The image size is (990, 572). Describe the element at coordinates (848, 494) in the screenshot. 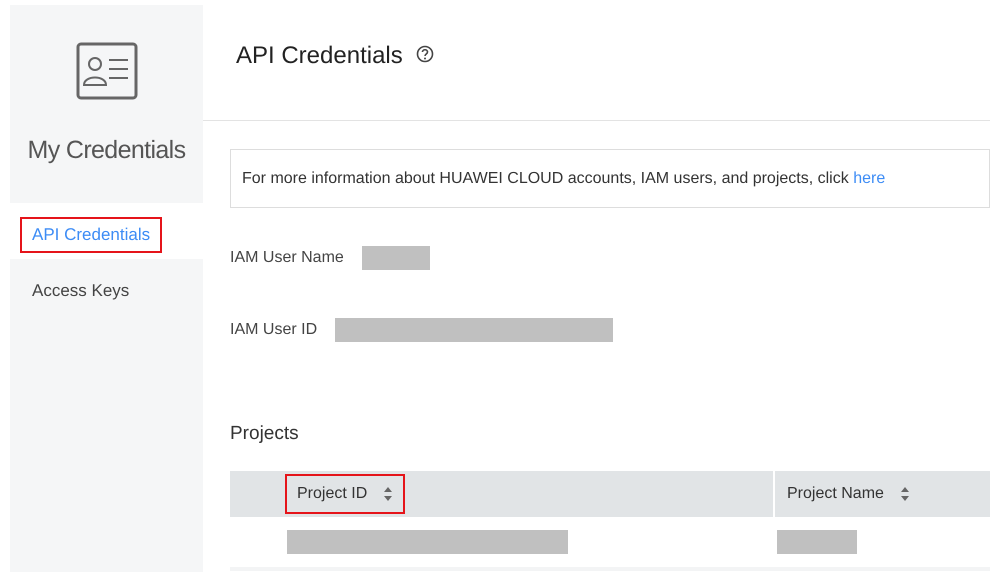

I see `column-header: Project Name` at that location.